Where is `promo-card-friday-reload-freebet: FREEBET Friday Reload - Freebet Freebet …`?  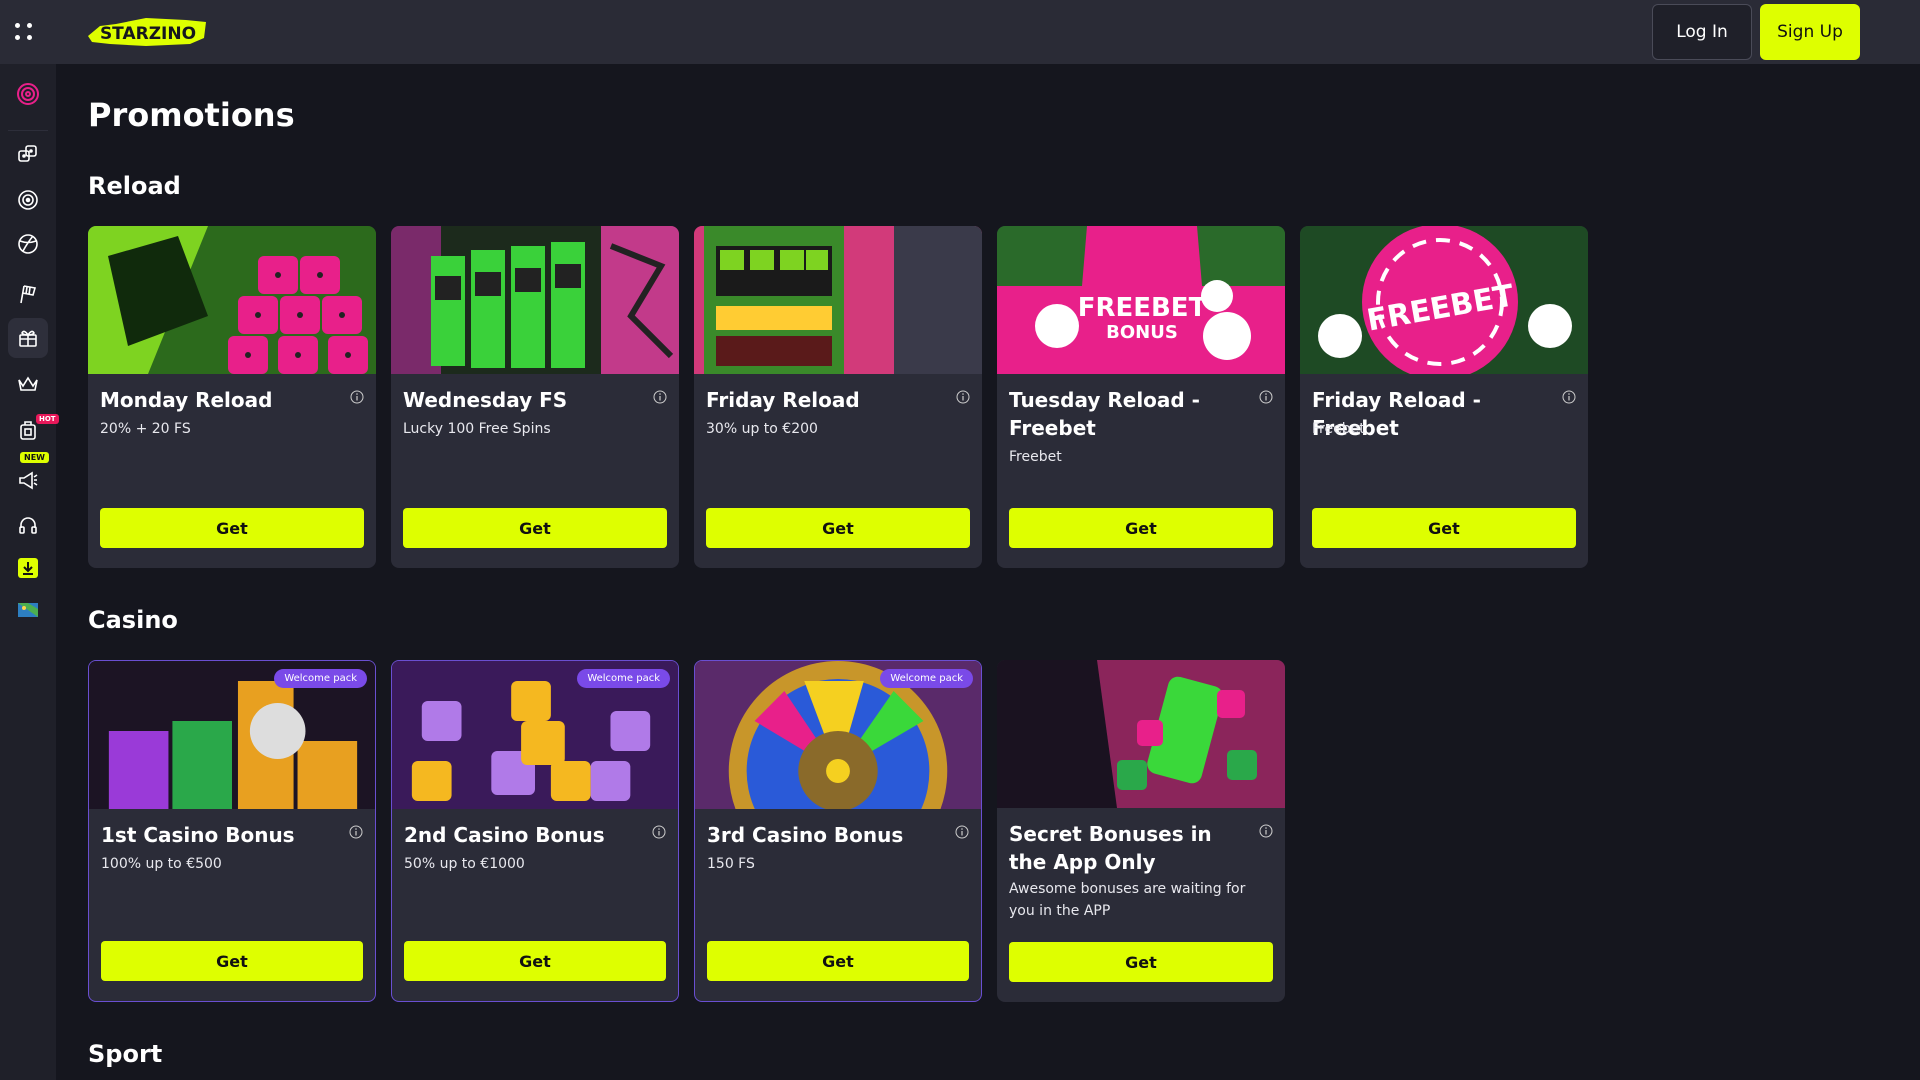 promo-card-friday-reload-freebet: FREEBET Friday Reload - Freebet Freebet … is located at coordinates (1444, 397).